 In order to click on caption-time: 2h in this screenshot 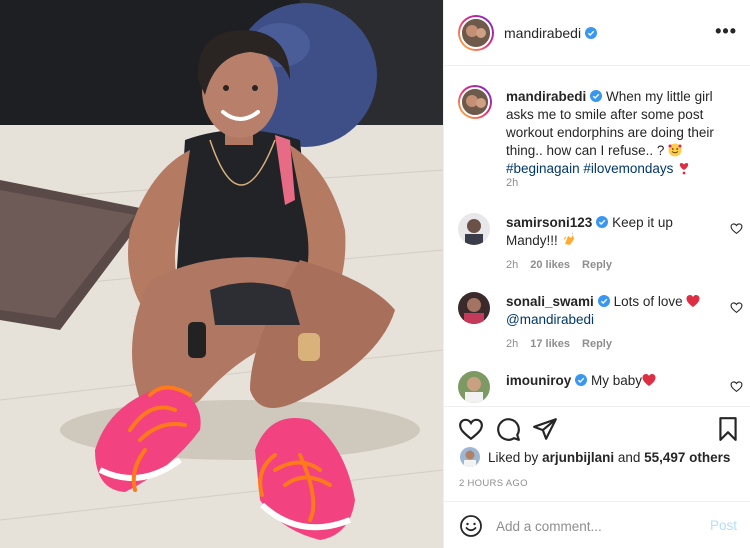, I will do `click(512, 183)`.